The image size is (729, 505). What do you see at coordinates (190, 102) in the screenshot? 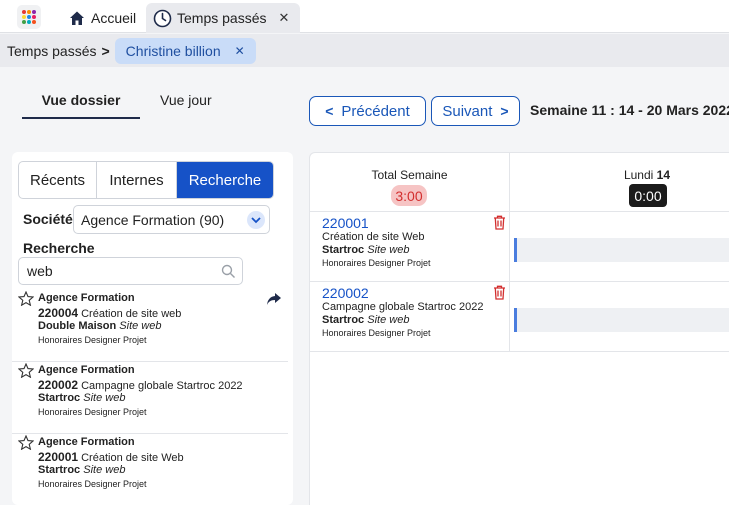
I see `tab-vue-jour: Vue jour` at bounding box center [190, 102].